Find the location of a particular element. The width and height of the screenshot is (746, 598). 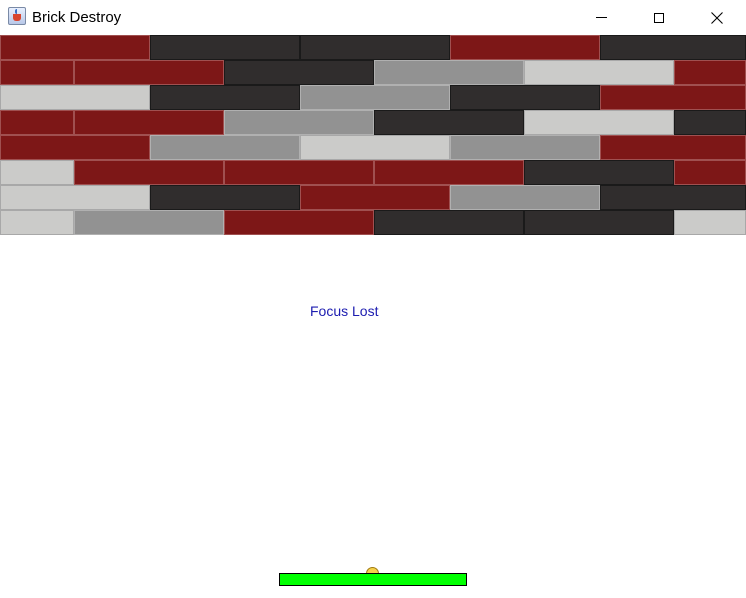

minimize-icon is located at coordinates (601, 17).